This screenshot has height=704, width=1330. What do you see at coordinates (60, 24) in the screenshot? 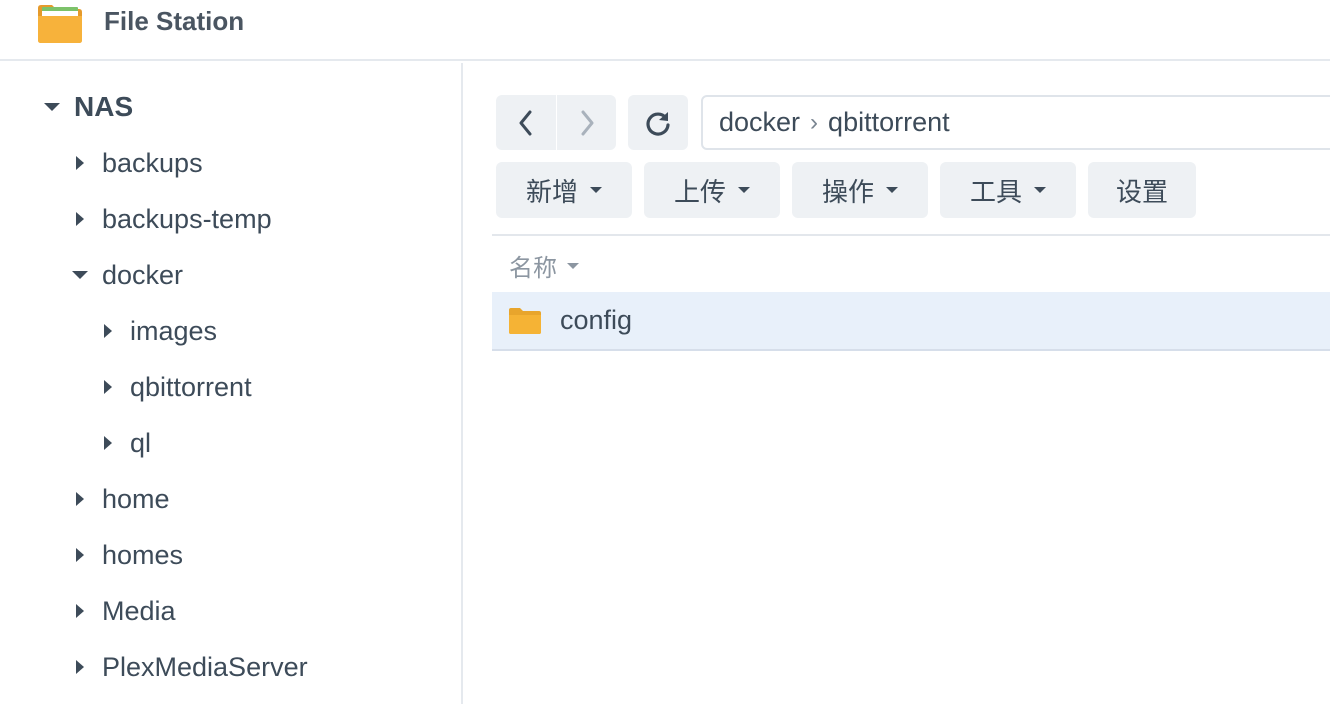
I see `folder-app-icon` at bounding box center [60, 24].